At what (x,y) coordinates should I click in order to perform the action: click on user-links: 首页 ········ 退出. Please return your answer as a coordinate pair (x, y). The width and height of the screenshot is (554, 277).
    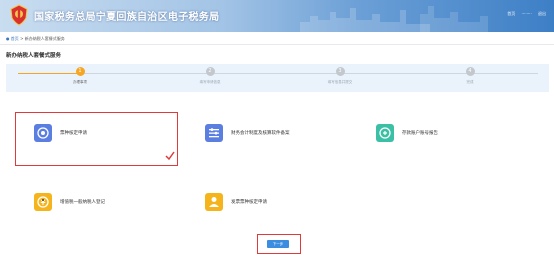
    Looking at the image, I should click on (524, 14).